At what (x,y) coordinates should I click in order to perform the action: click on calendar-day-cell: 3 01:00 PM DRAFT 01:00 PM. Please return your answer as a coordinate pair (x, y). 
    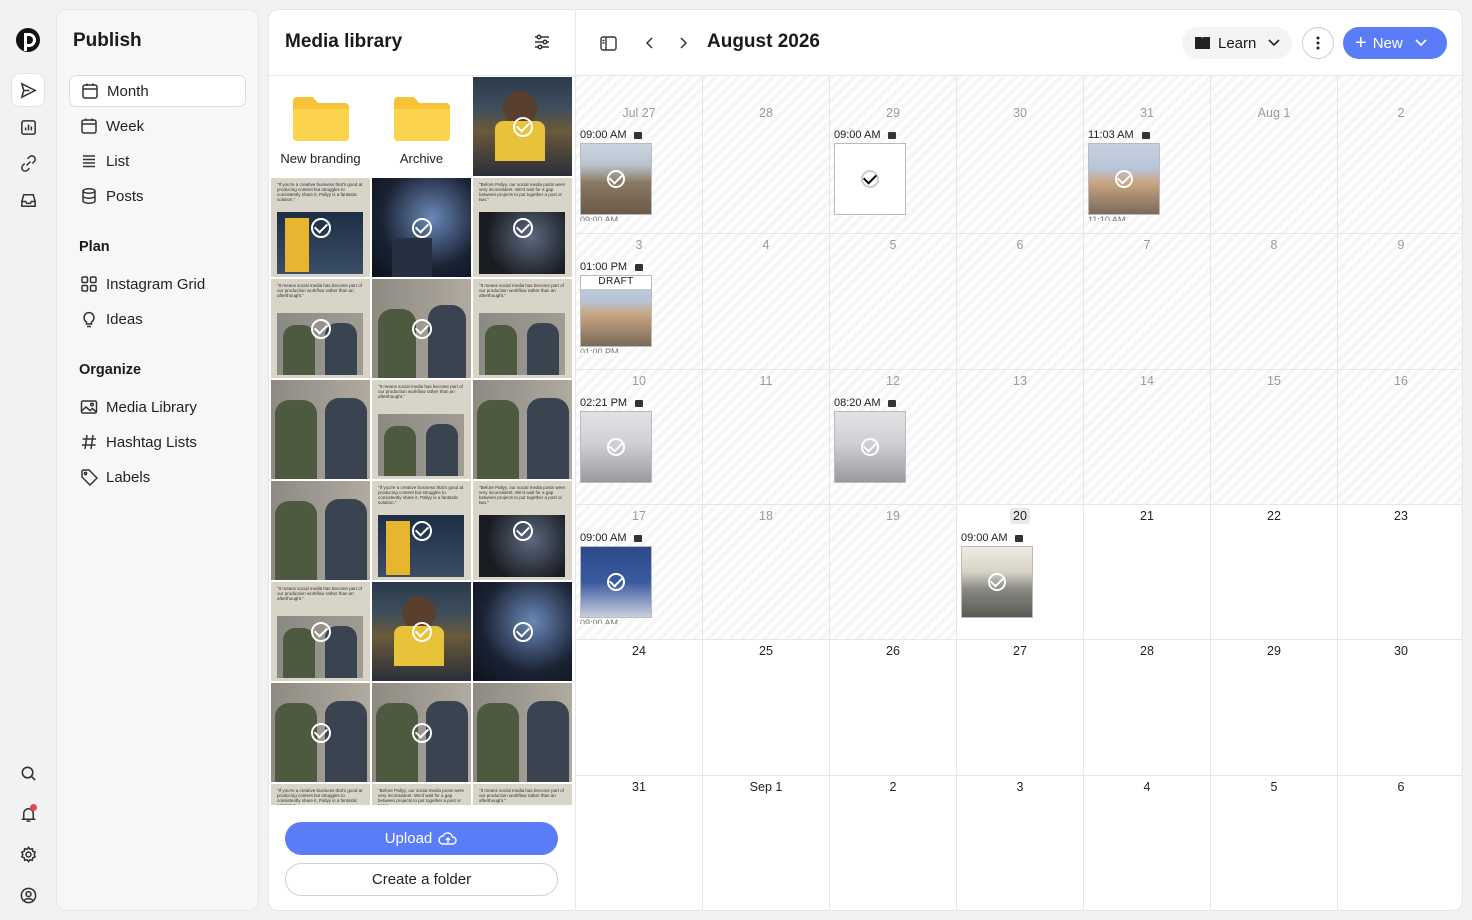
    Looking at the image, I should click on (639, 302).